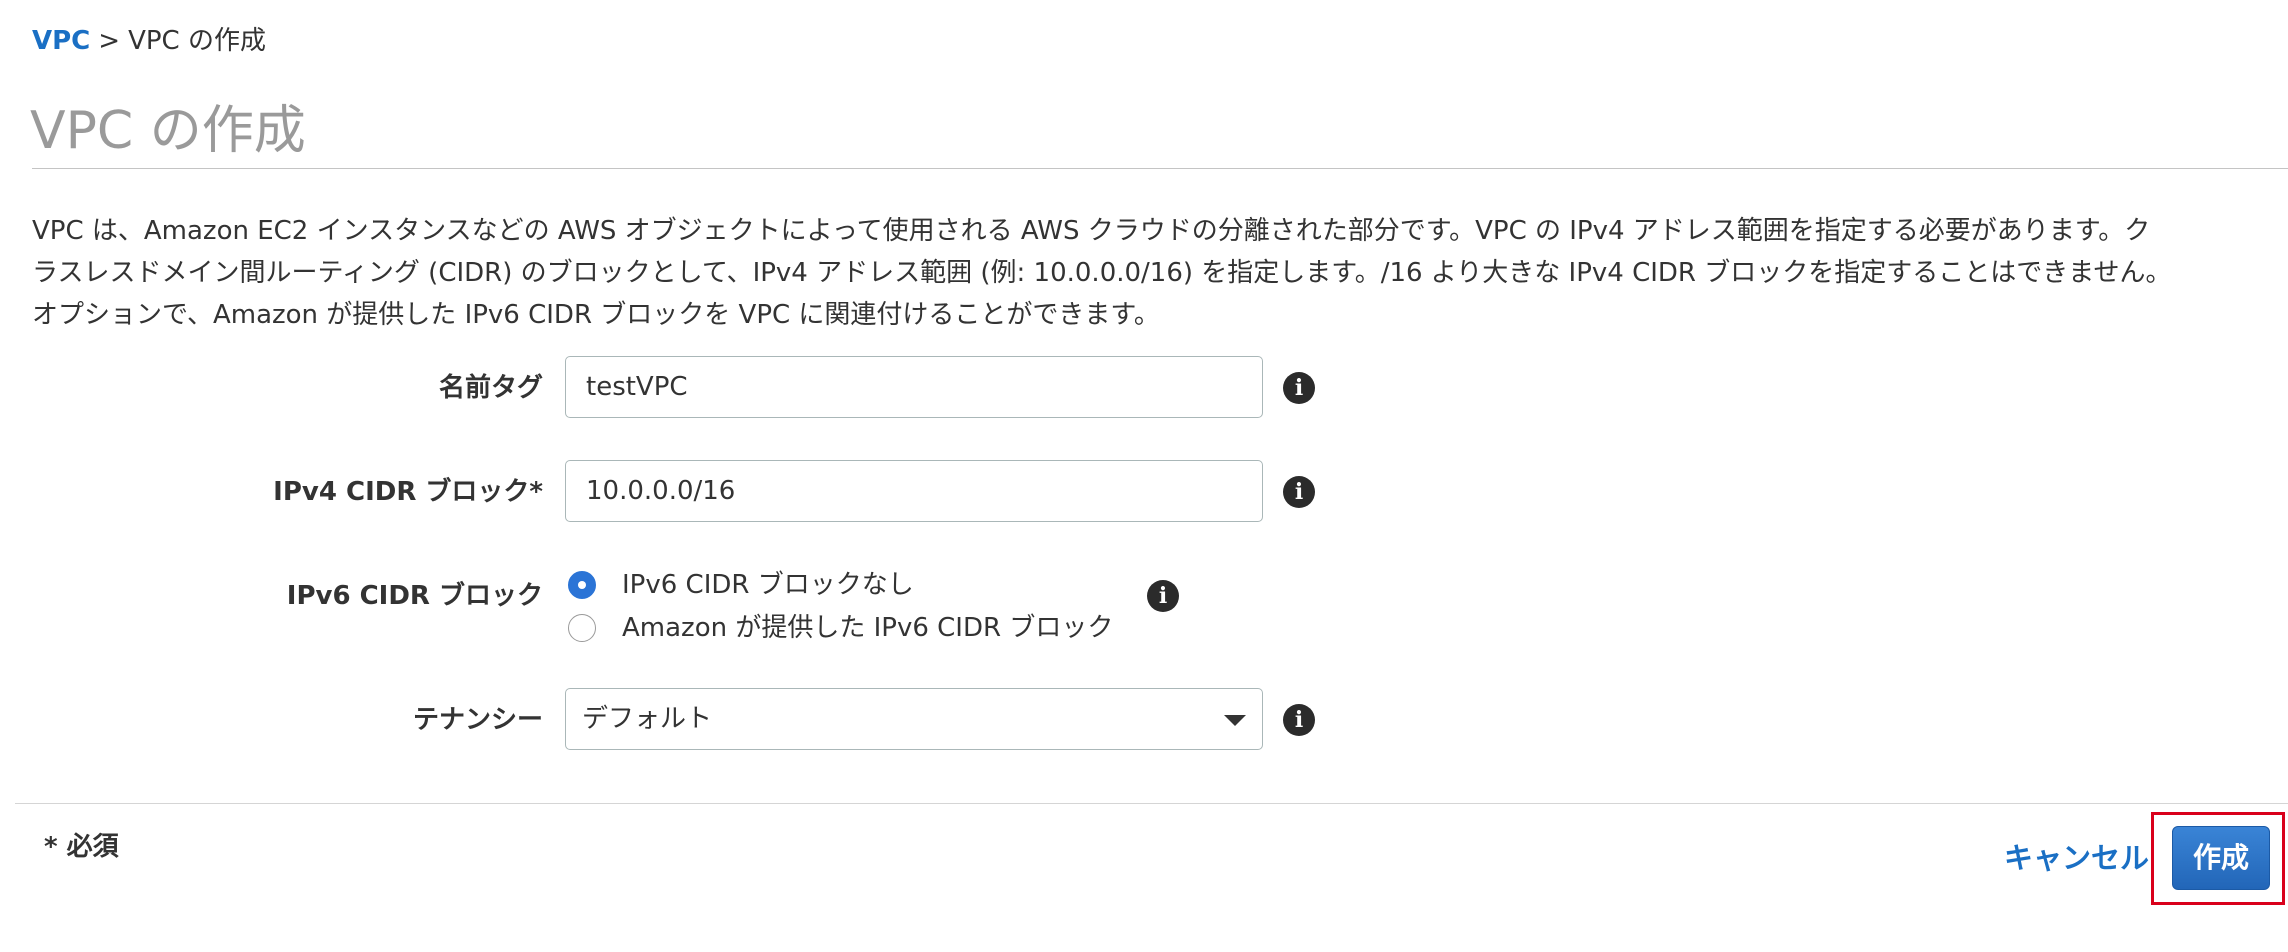 This screenshot has width=2288, height=952. I want to click on ipv4-cidr-label: IPv4 CIDR ブロック*, so click(408, 492).